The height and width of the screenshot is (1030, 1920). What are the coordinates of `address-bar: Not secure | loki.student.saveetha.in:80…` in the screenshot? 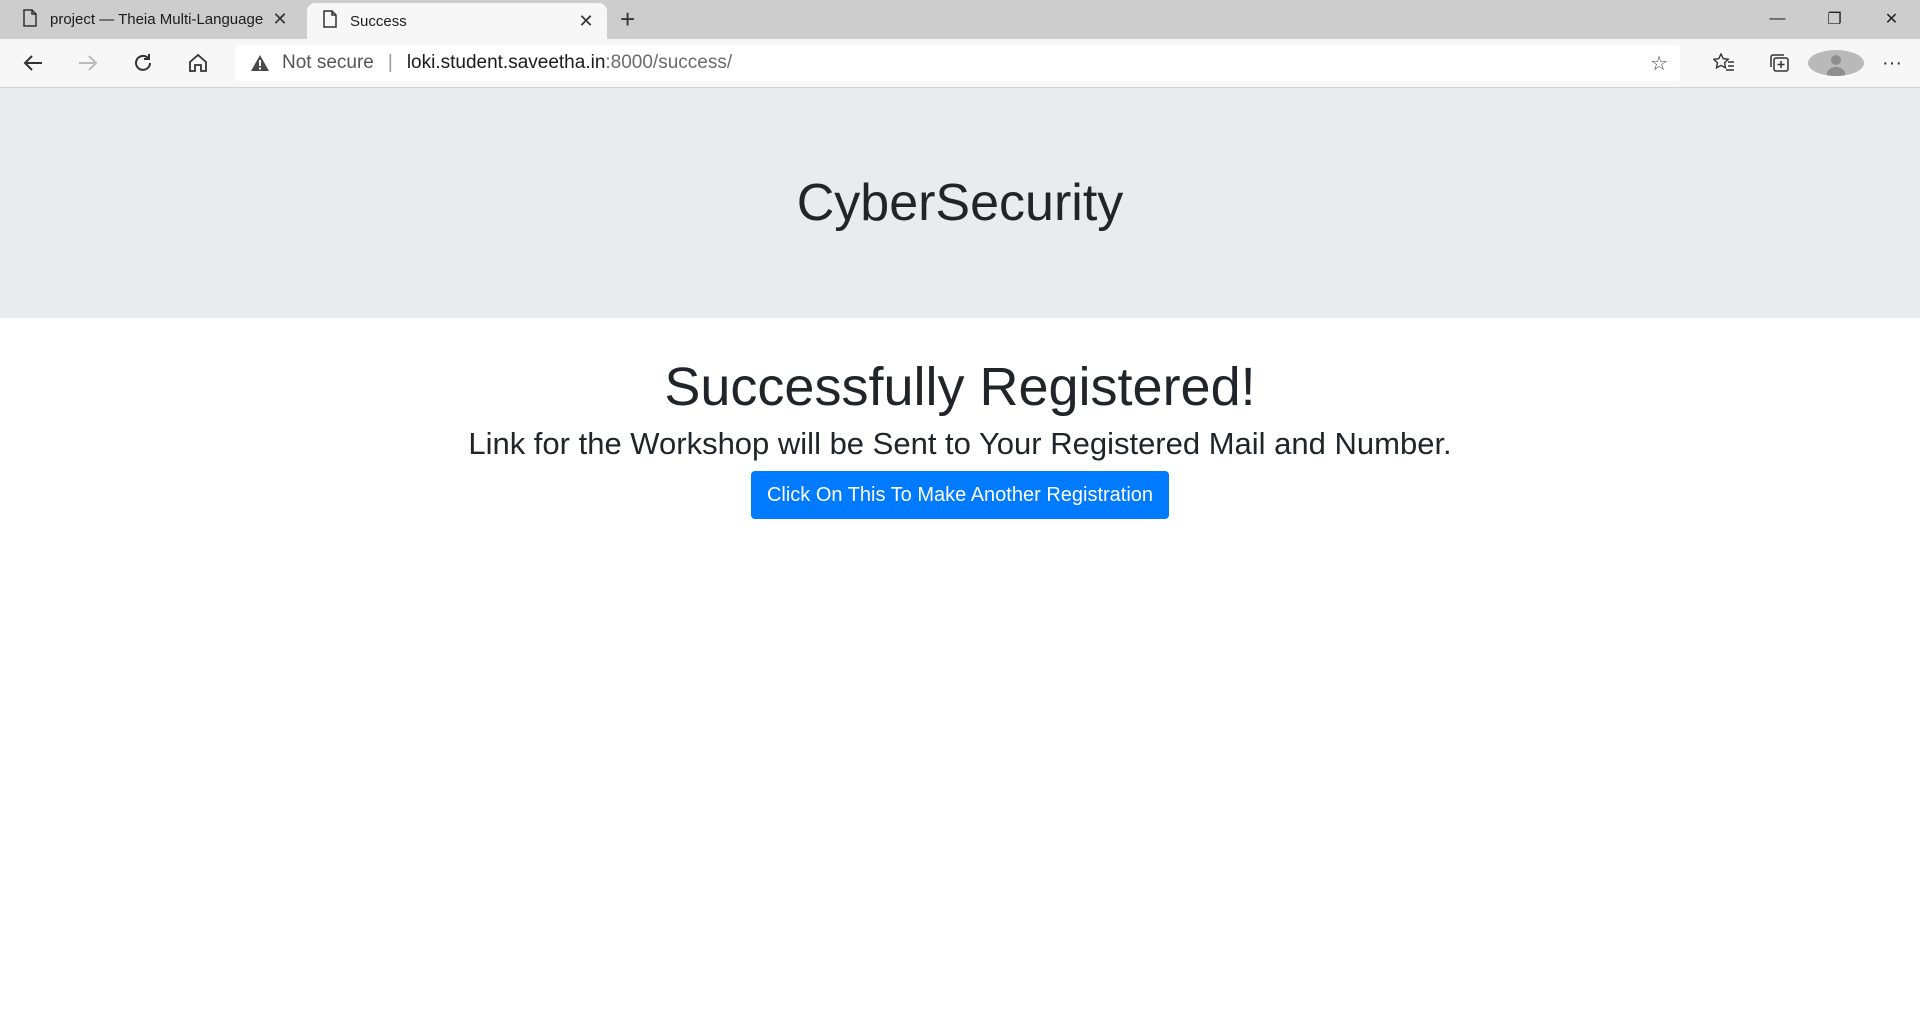 It's located at (957, 63).